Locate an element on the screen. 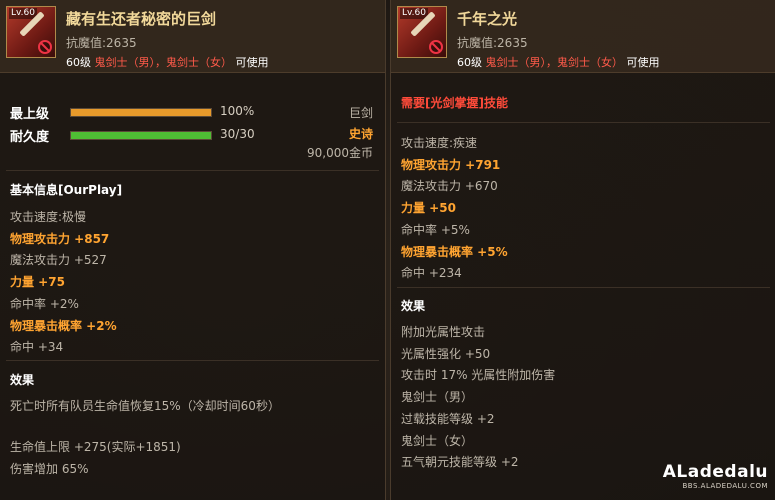 The image size is (775, 500). stat-line: 魔法攻击力 +527 is located at coordinates (58, 260).